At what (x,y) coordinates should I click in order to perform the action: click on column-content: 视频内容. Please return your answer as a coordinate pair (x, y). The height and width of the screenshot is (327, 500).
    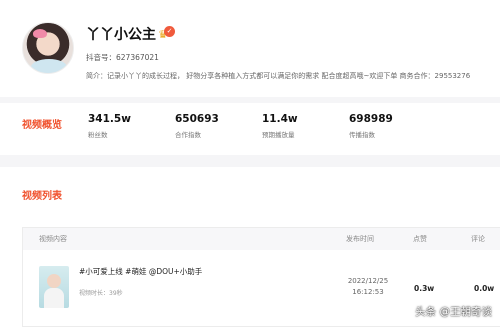
    Looking at the image, I should click on (53, 239).